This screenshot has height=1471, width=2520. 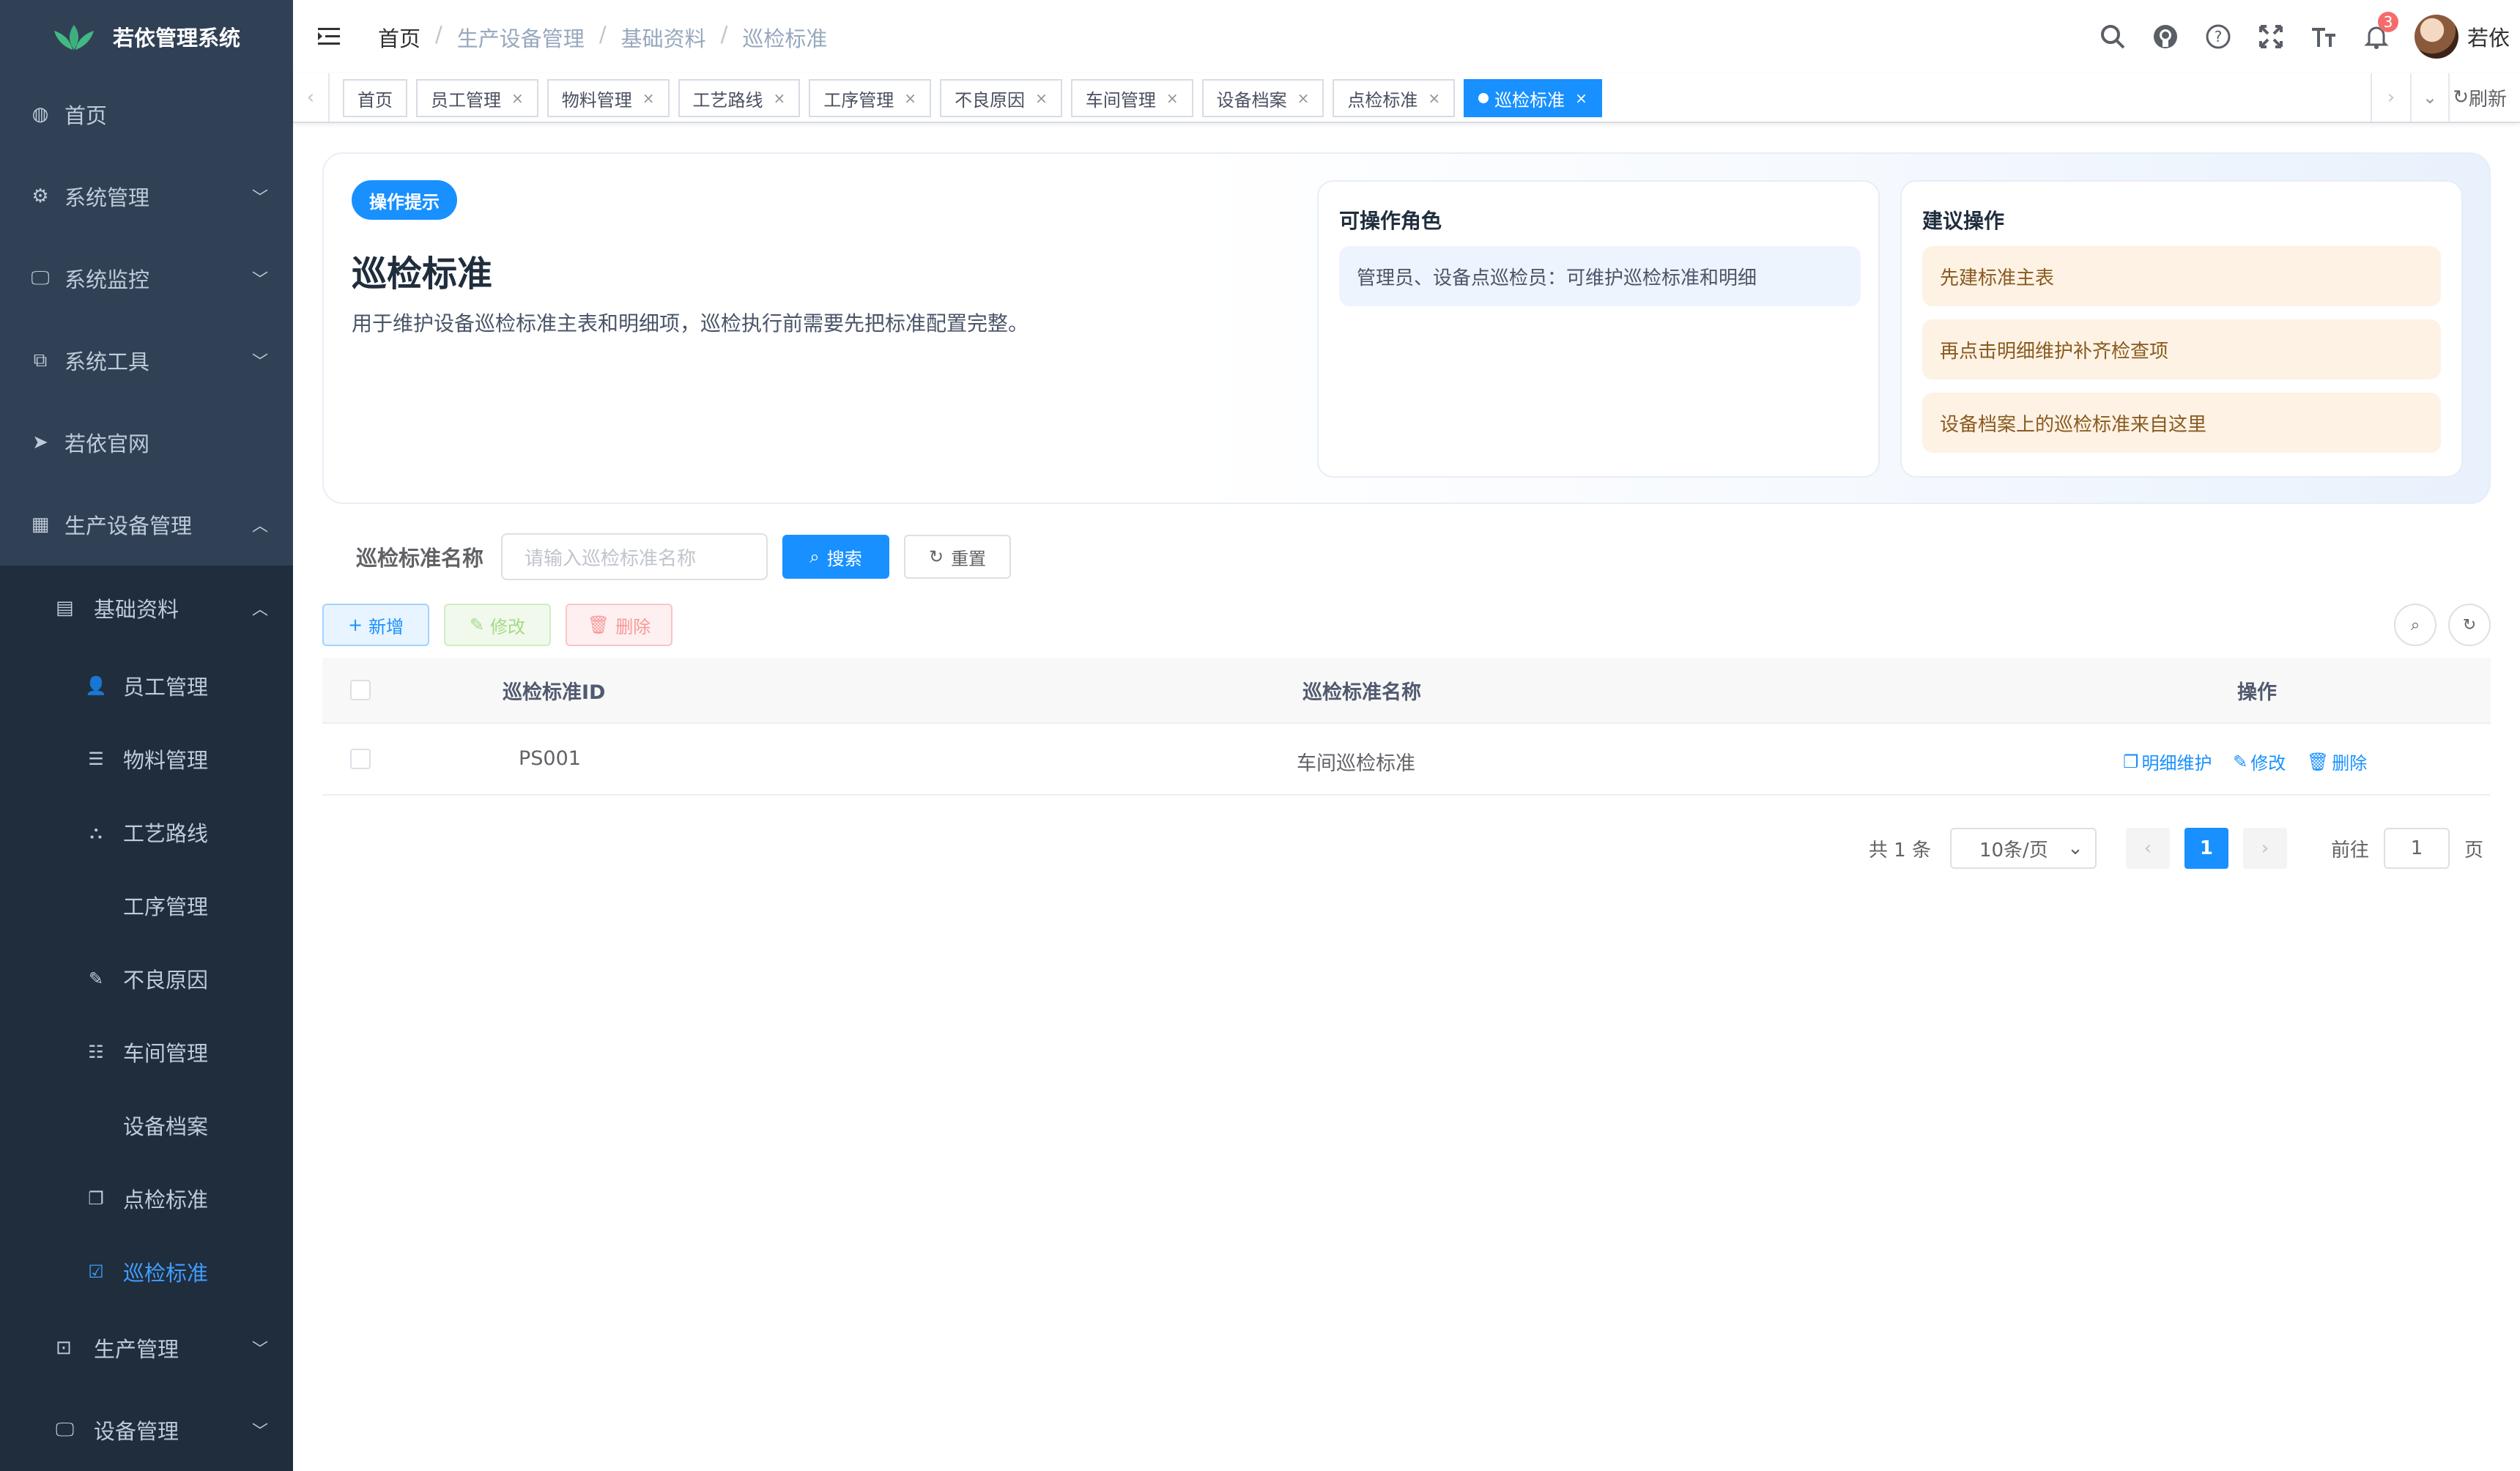 I want to click on suggestion-item: 再点击明细维护补齐检查项, so click(x=2181, y=349).